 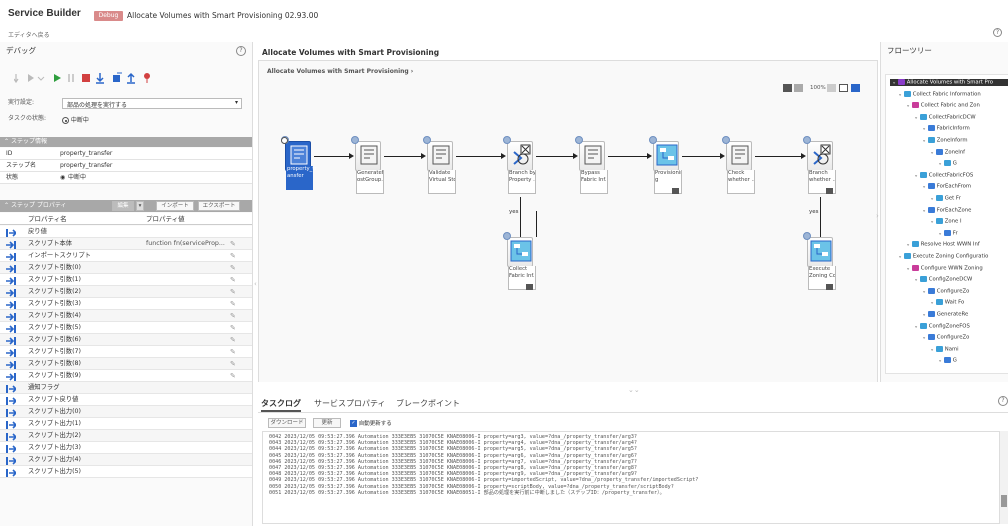 What do you see at coordinates (140, 206) in the screenshot?
I see `edit-dropdown-icon: ▾` at bounding box center [140, 206].